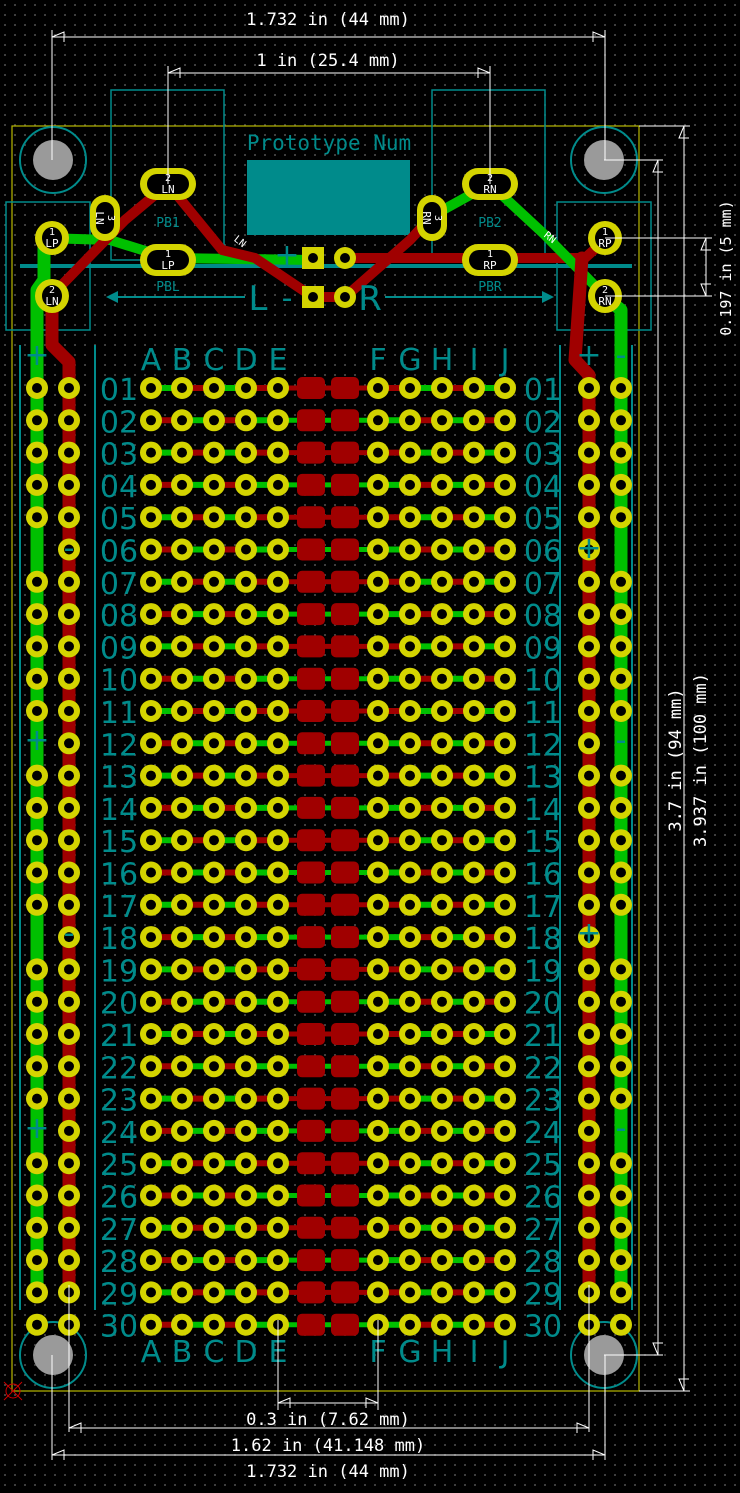  Describe the element at coordinates (328, 1446) in the screenshot. I see `dim-hole-span: 1.62 in (41.148 mm)` at that location.